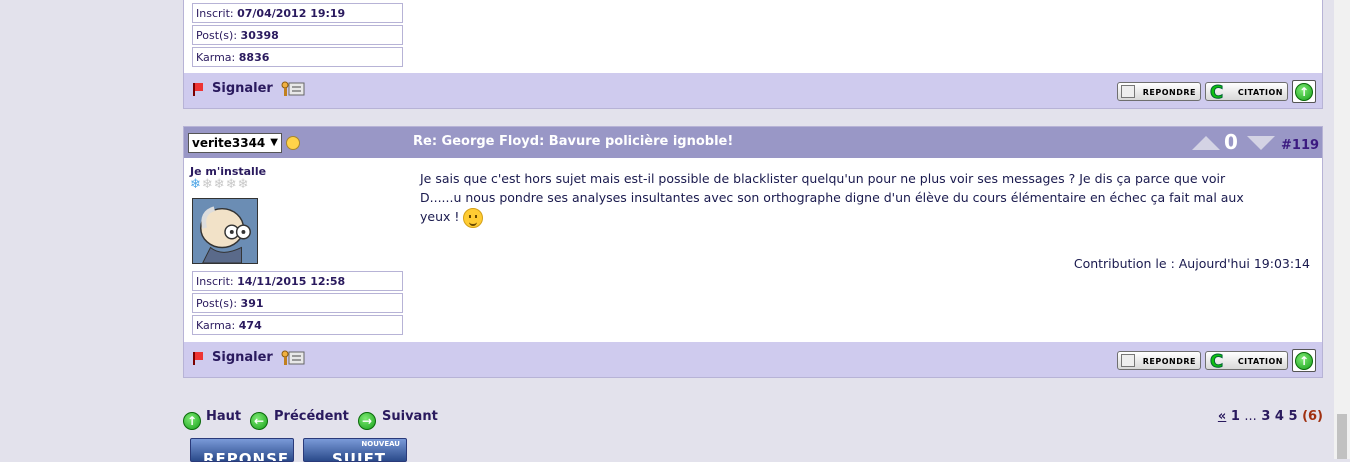 The width and height of the screenshot is (1350, 462). I want to click on nav-top-link: Haut, so click(223, 416).